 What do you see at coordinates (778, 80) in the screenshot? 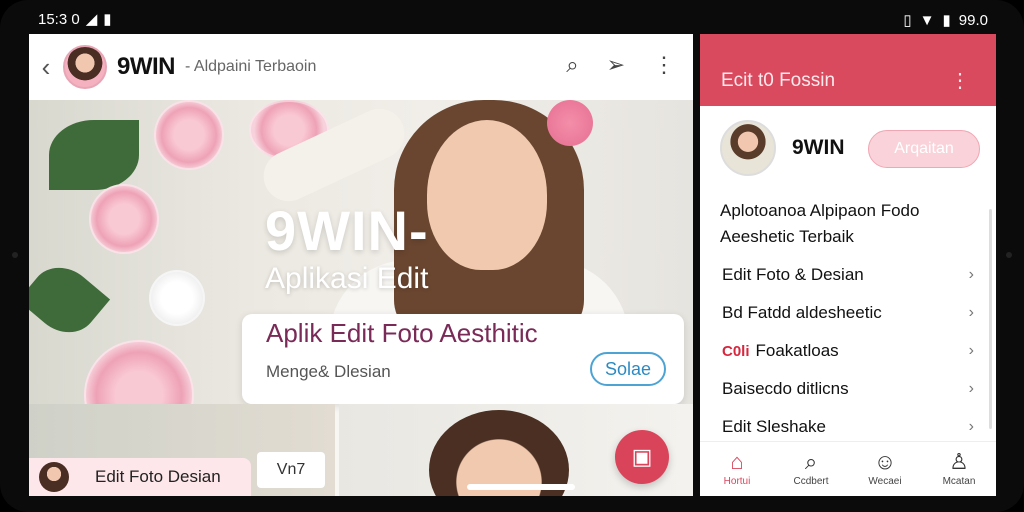
I see `right-header-title: Ecit t0 Fossin` at bounding box center [778, 80].